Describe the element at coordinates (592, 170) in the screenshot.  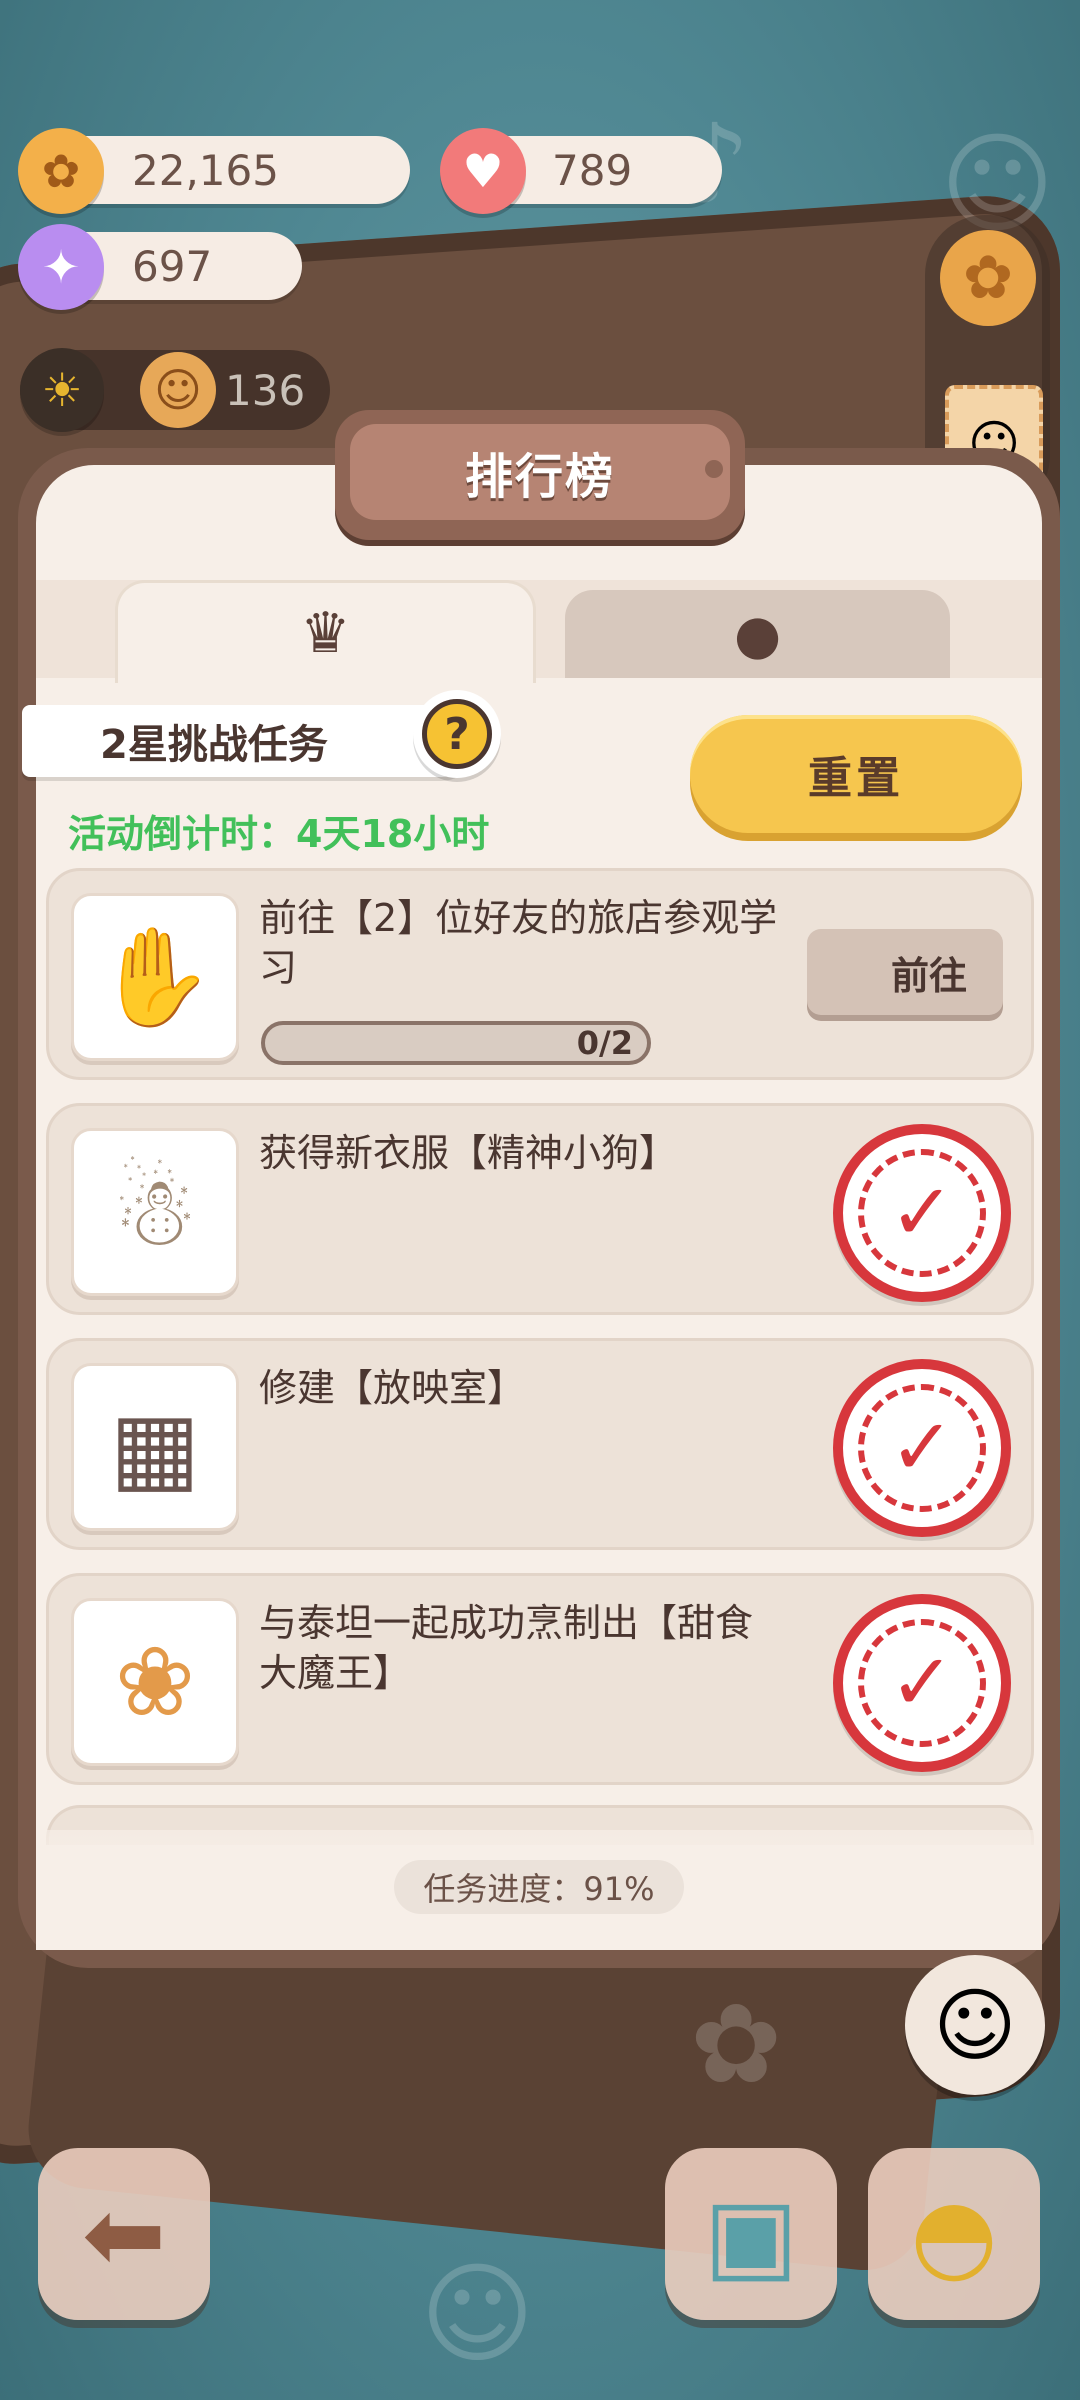
I see `gem-count: 789` at that location.